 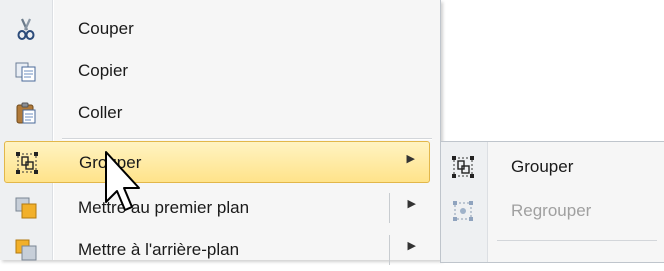 What do you see at coordinates (577, 240) in the screenshot?
I see `submenu-separator` at bounding box center [577, 240].